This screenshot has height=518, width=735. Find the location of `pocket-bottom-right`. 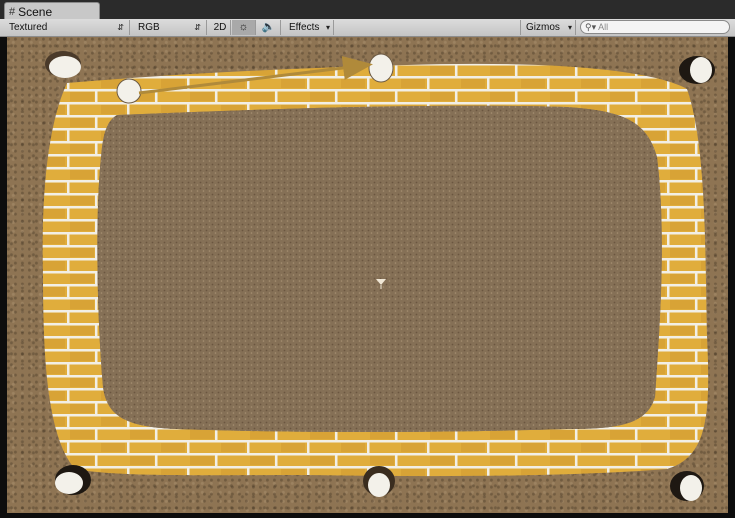

pocket-bottom-right is located at coordinates (687, 486).